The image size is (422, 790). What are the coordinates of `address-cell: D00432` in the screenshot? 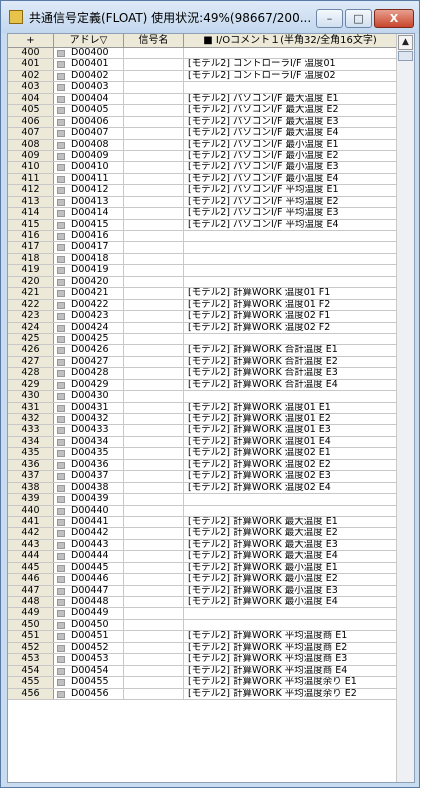 It's located at (89, 419).